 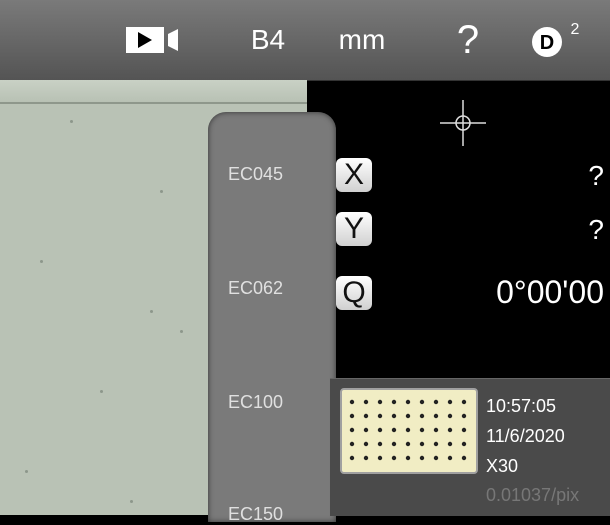 I want to click on d2-icon: D 2, so click(x=555, y=40).